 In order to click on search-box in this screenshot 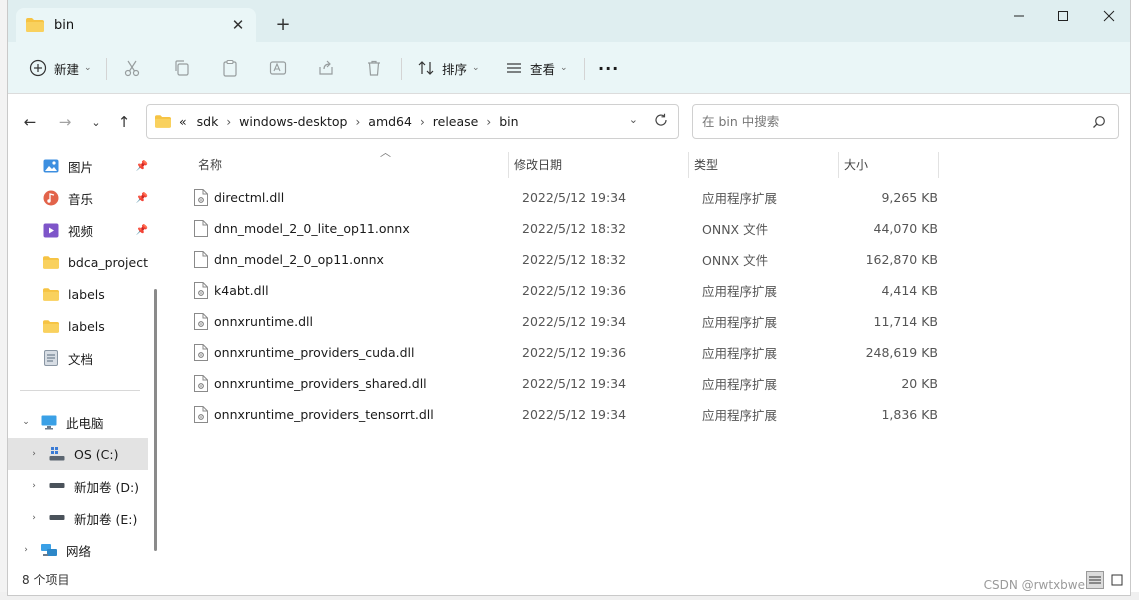, I will do `click(905, 121)`.